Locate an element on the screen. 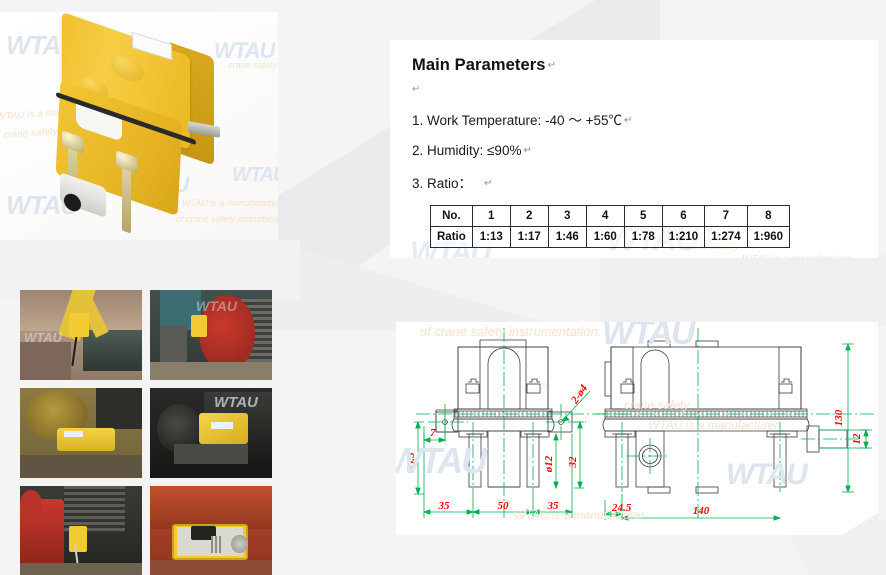 The width and height of the screenshot is (886, 575). dim-130: 130 is located at coordinates (839, 417).